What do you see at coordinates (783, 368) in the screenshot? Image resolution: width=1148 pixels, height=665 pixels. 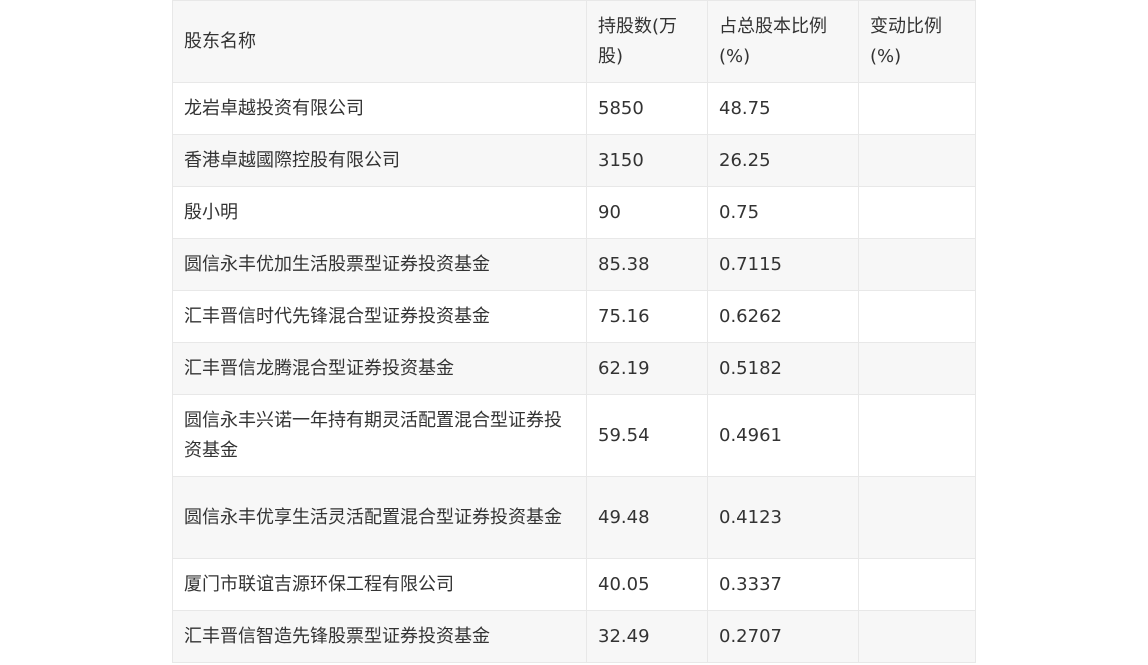 I see `cell-ratio: 0.5182` at bounding box center [783, 368].